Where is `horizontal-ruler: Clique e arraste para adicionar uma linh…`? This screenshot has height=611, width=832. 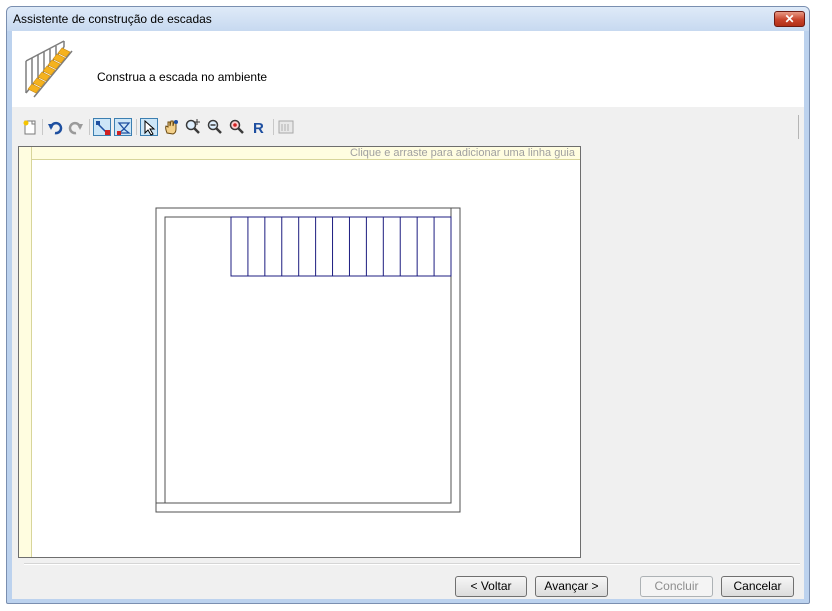
horizontal-ruler: Clique e arraste para adicionar uma linh… is located at coordinates (299, 153).